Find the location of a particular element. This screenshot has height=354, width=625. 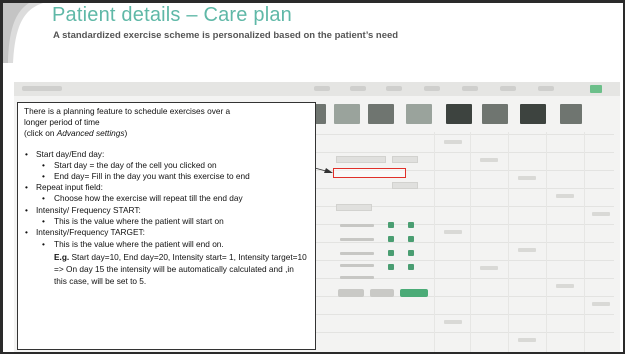

intro-line: longer period of time is located at coordinates (62, 122).